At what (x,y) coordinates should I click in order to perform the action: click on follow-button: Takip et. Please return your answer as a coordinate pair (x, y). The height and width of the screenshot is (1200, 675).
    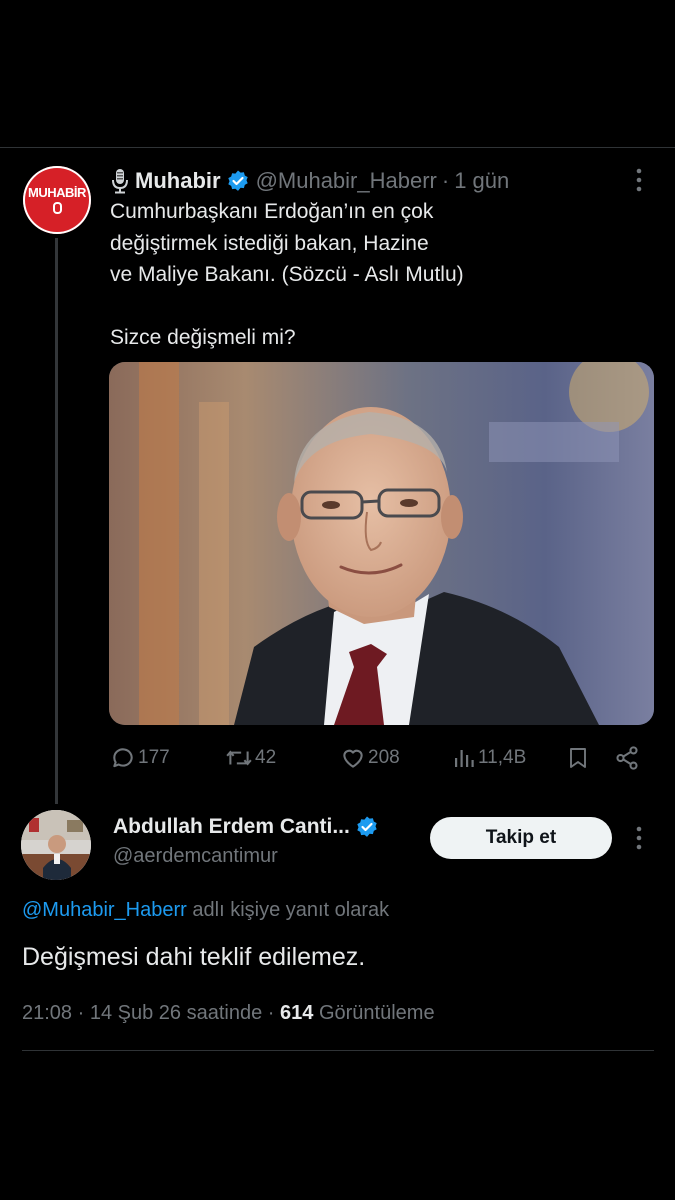
    Looking at the image, I should click on (521, 838).